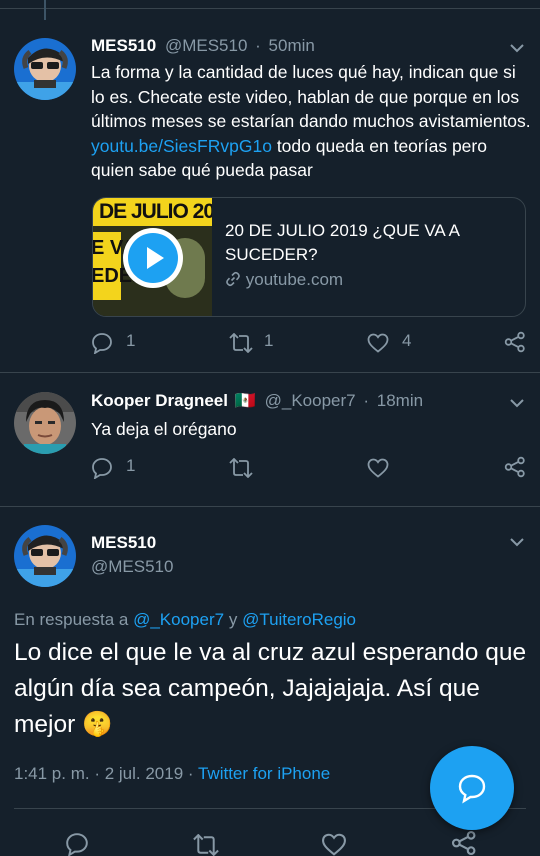 The height and width of the screenshot is (856, 540). Describe the element at coordinates (45, 10) in the screenshot. I see `thread-line` at that location.